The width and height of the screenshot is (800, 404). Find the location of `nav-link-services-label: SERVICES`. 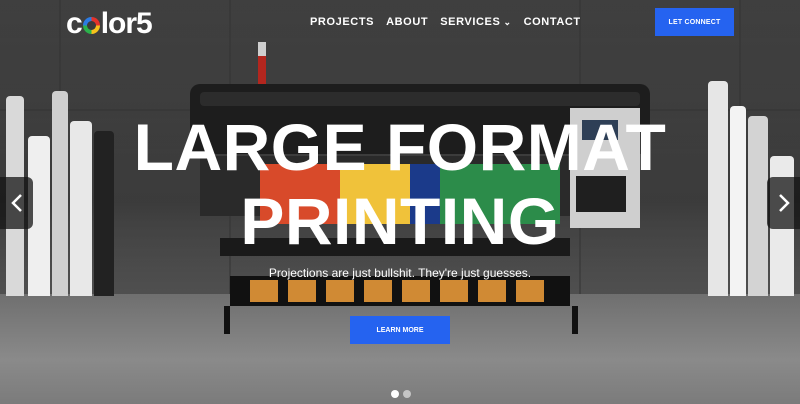

nav-link-services-label: SERVICES is located at coordinates (470, 22).